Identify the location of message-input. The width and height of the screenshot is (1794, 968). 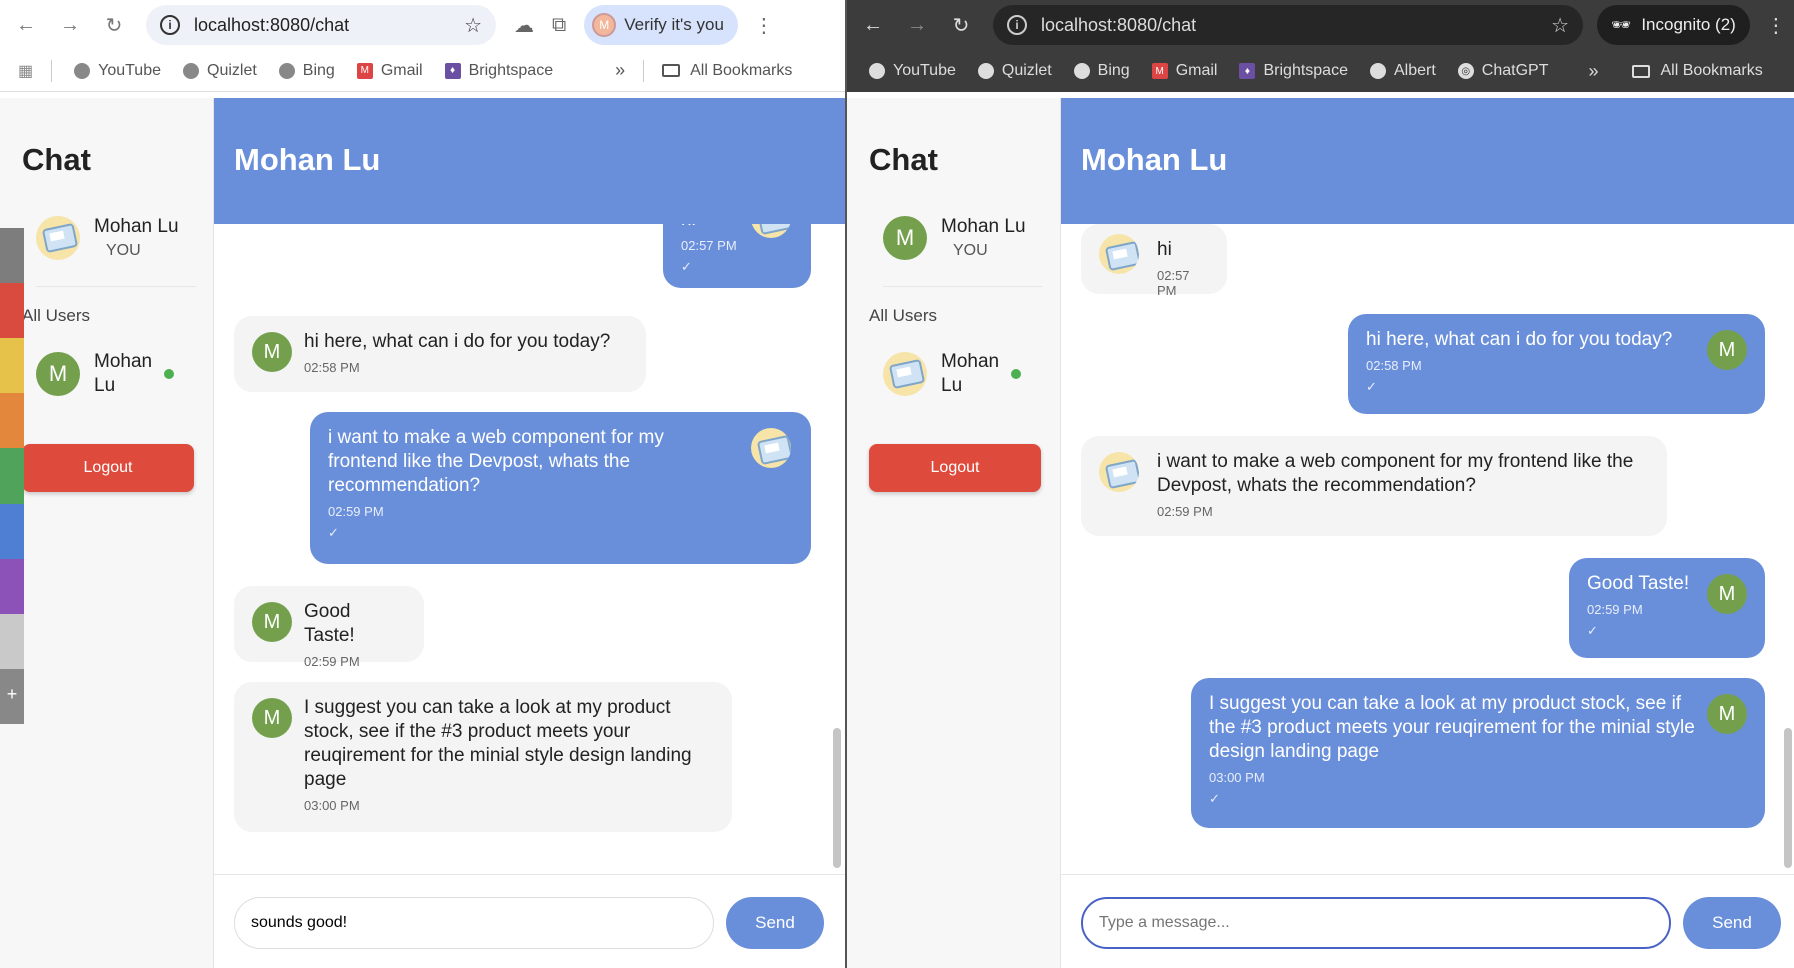
(1376, 923).